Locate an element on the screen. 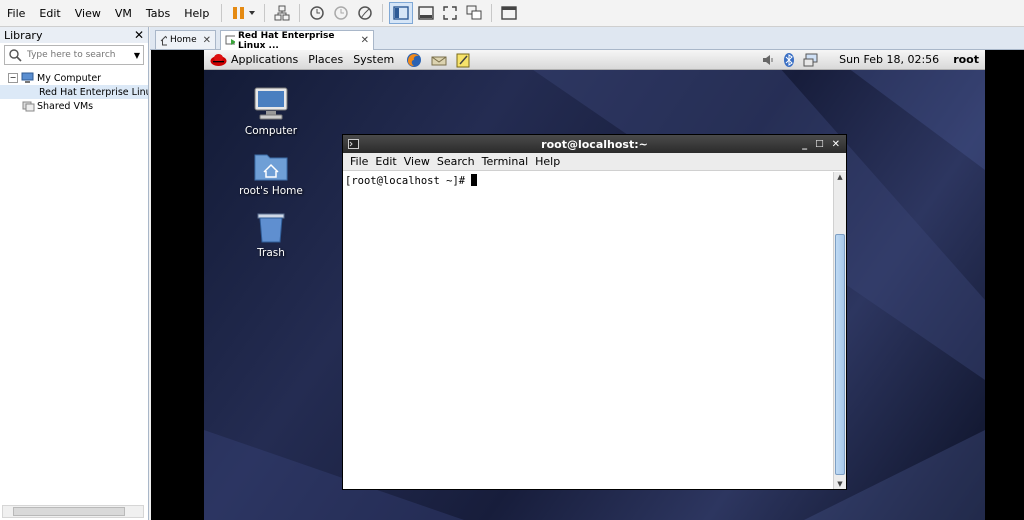 Image resolution: width=1024 pixels, height=520 pixels. thumbnail-layout-icon is located at coordinates (426, 13).